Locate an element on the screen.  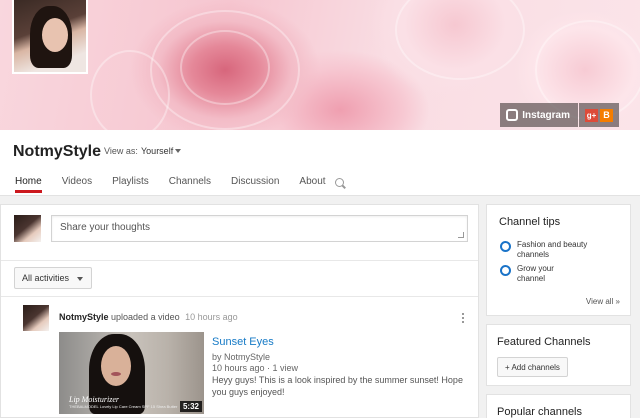
popular-channels-title: Popular channels is located at coordinates (540, 412).